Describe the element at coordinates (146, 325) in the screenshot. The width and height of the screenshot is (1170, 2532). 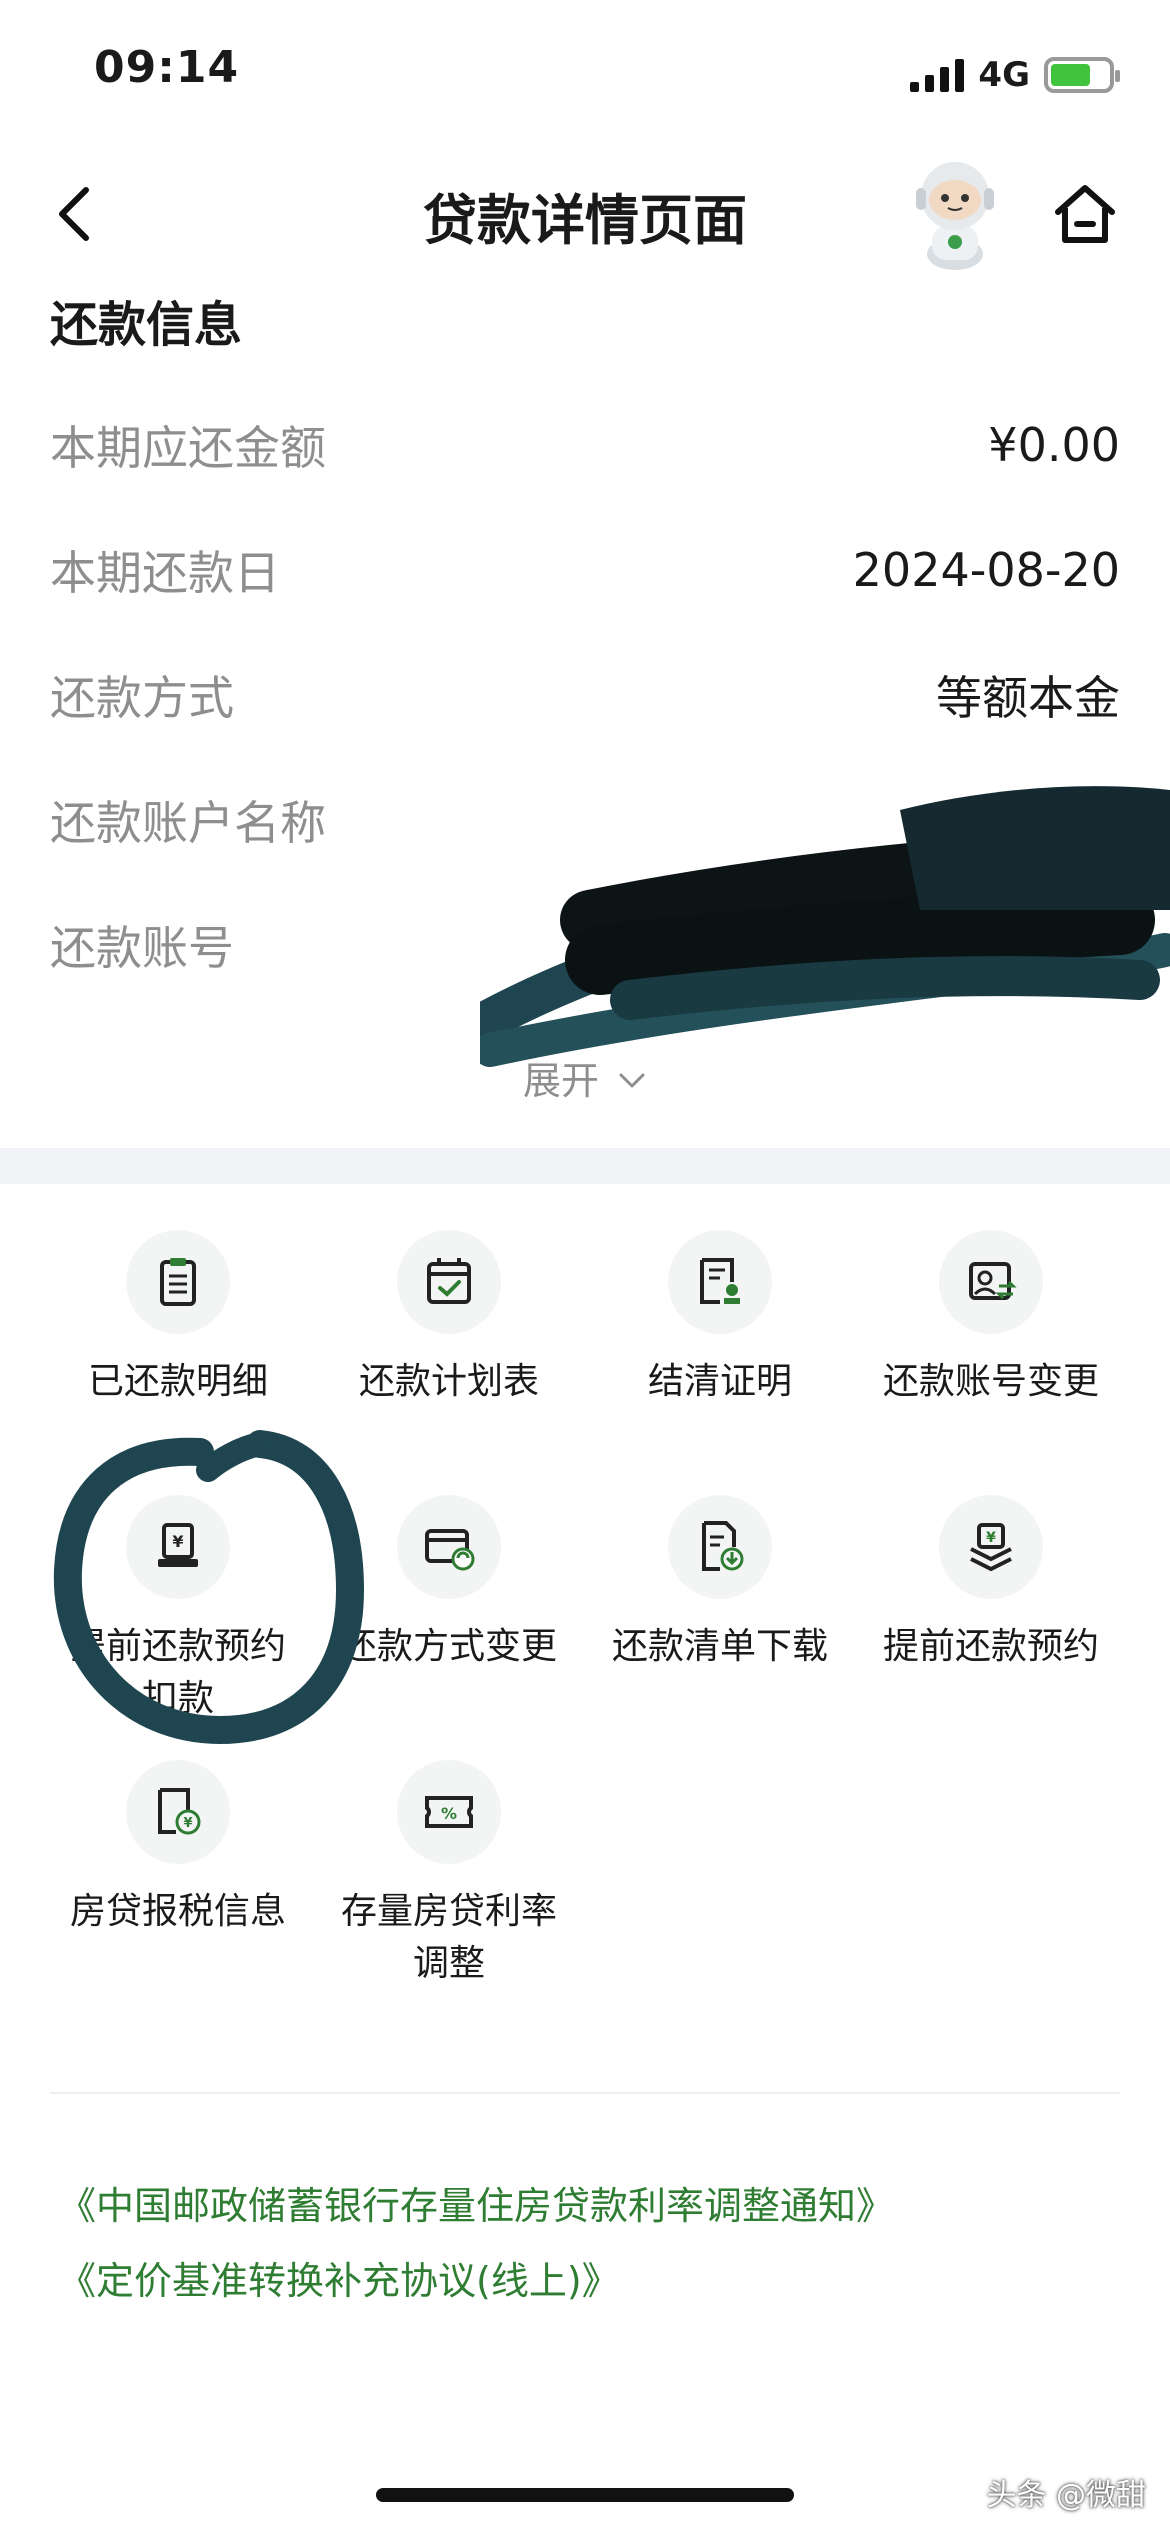
I see `section-title: 还款信息` at that location.